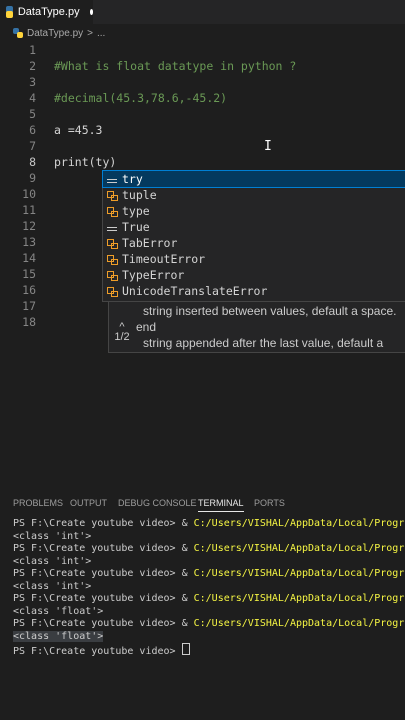 The height and width of the screenshot is (720, 405). What do you see at coordinates (29, 290) in the screenshot?
I see `line-number: 16` at bounding box center [29, 290].